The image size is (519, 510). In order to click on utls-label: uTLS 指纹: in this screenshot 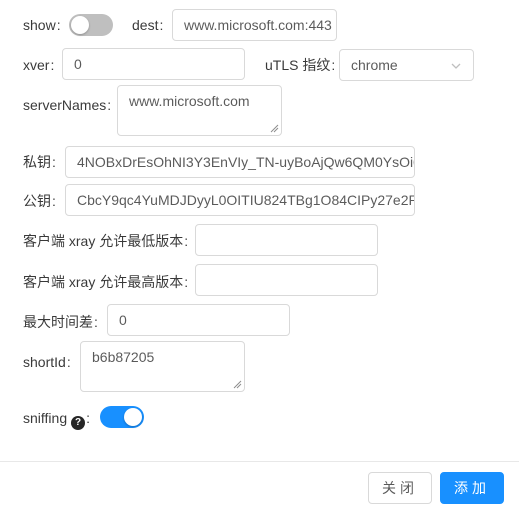, I will do `click(300, 65)`.